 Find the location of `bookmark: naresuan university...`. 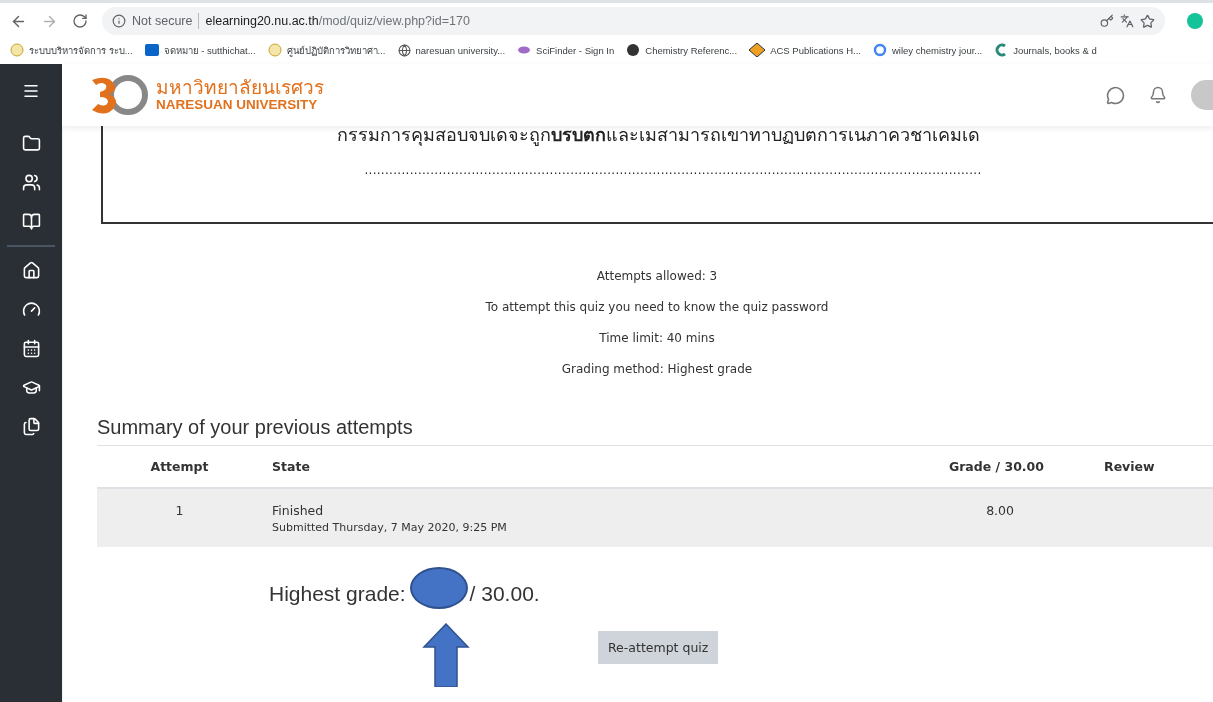

bookmark: naresuan university... is located at coordinates (451, 50).